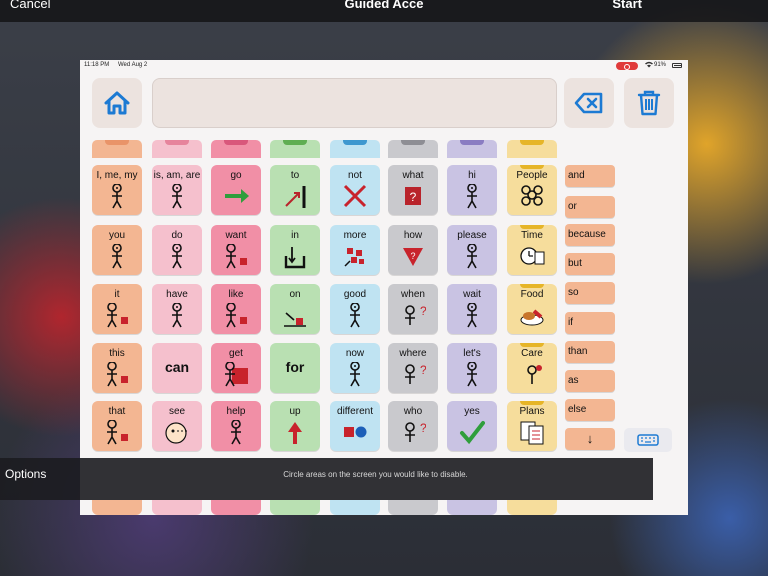 The image size is (768, 576). What do you see at coordinates (117, 196) in the screenshot?
I see `i-me-my-pictogram-icon` at bounding box center [117, 196].